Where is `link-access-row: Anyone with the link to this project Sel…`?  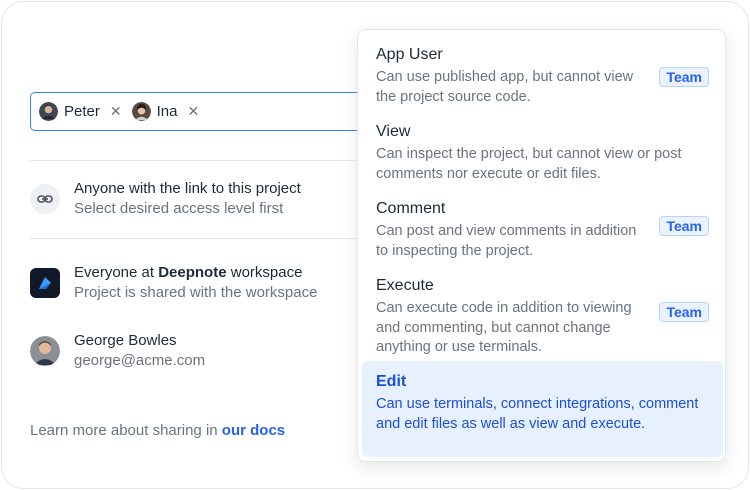 link-access-row: Anyone with the link to this project Sel… is located at coordinates (165, 199).